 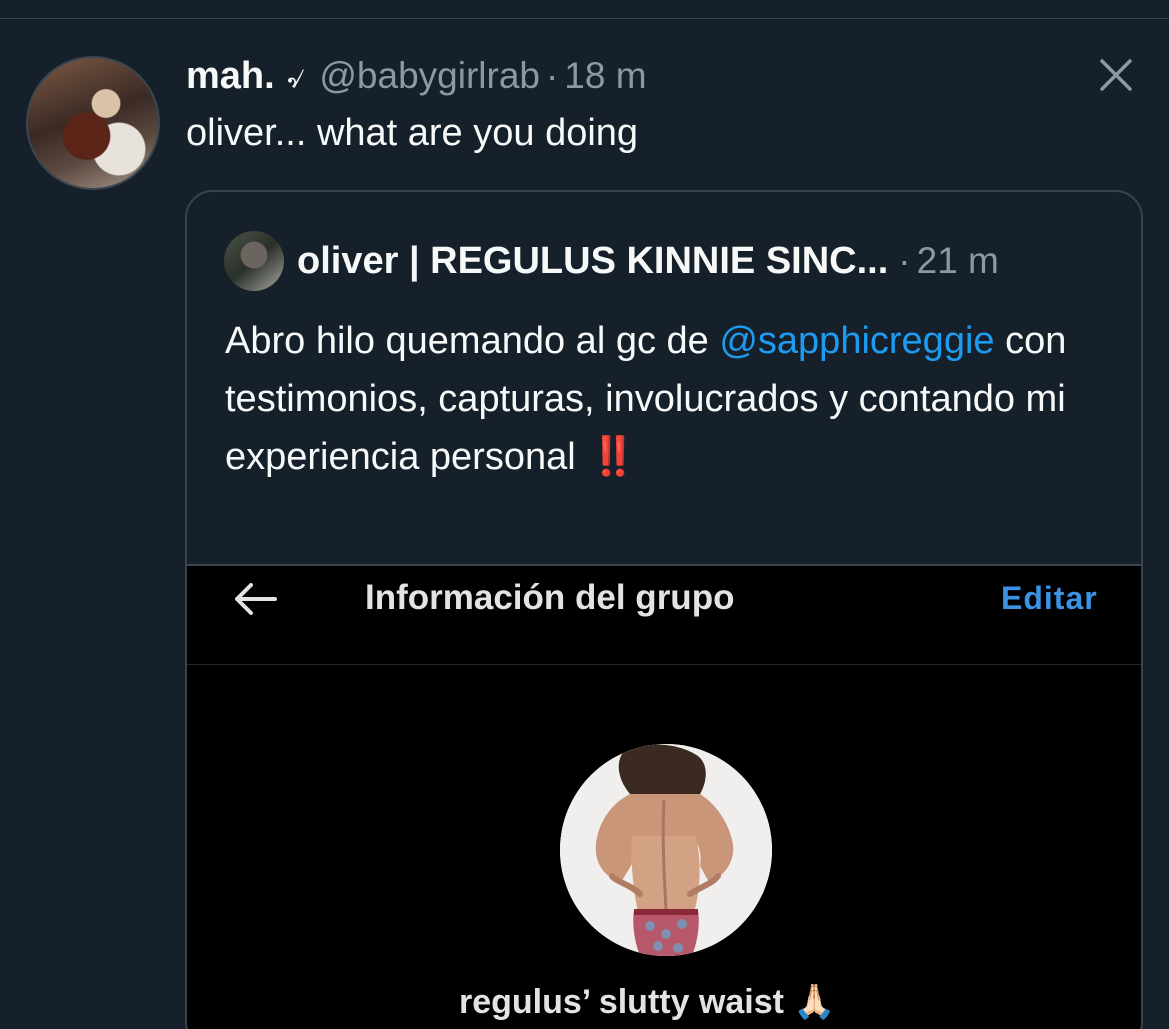 What do you see at coordinates (296, 78) in the screenshot?
I see `author-name-emoji: ৵` at bounding box center [296, 78].